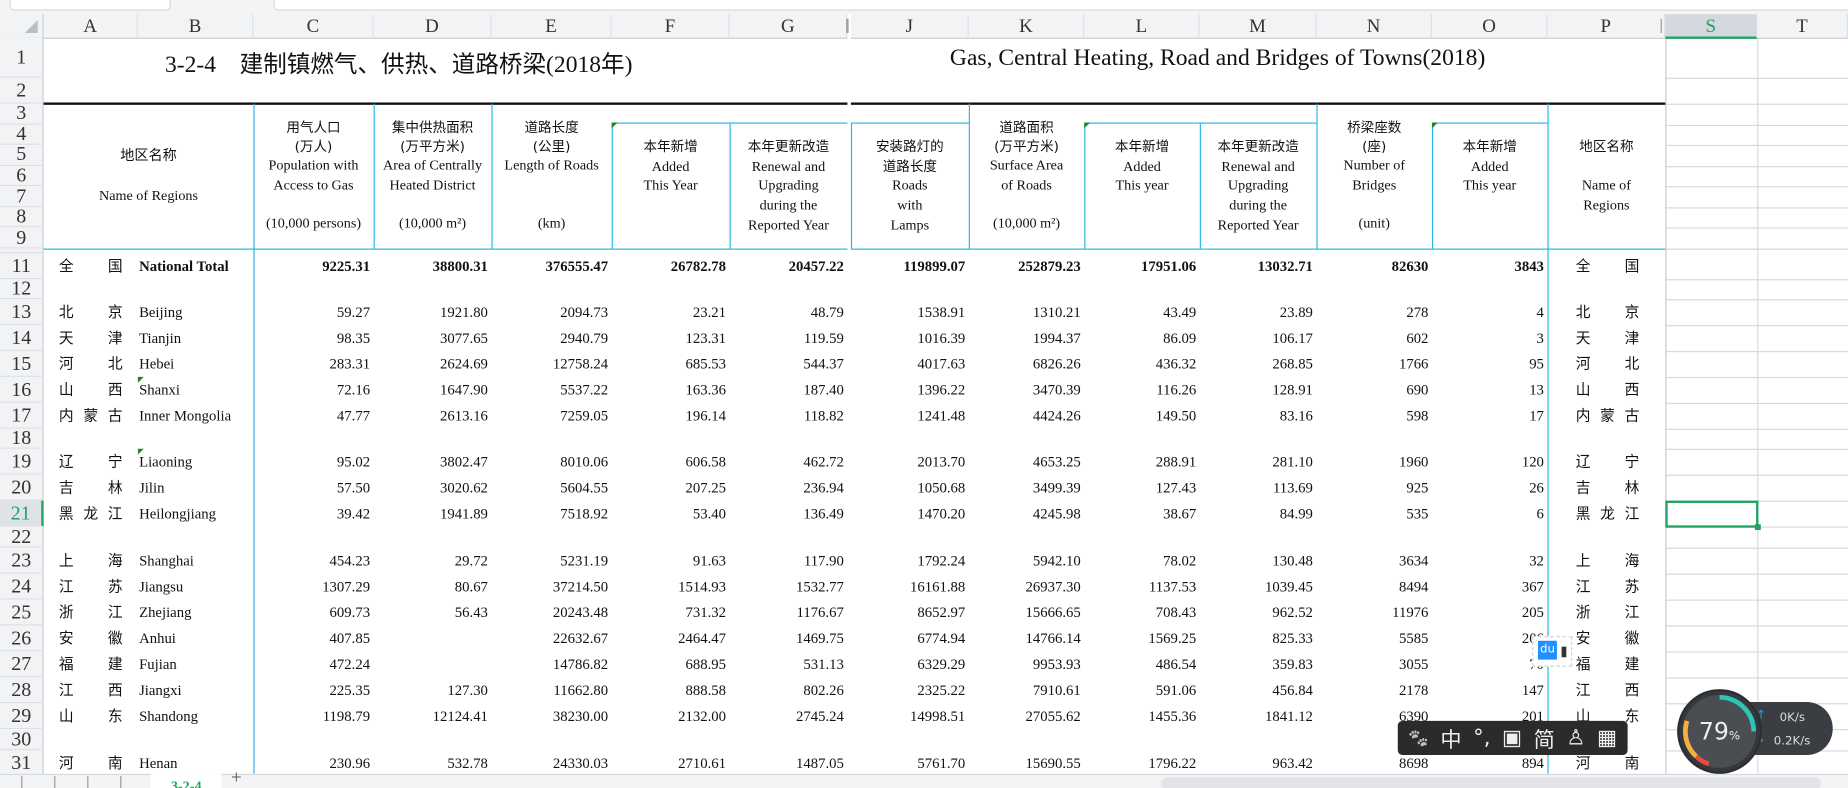 The height and width of the screenshot is (788, 1848). Describe the element at coordinates (1140, 613) in the screenshot. I see `value-cell-l: 708.43` at that location.